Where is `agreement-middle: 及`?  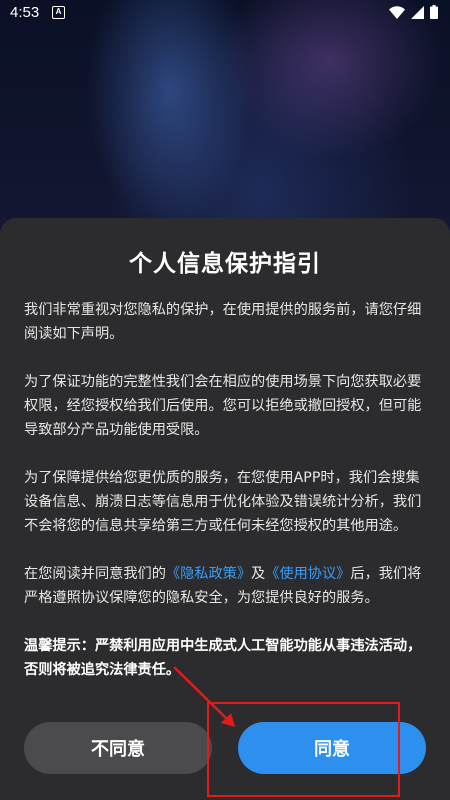
agreement-middle: 及 is located at coordinates (258, 574).